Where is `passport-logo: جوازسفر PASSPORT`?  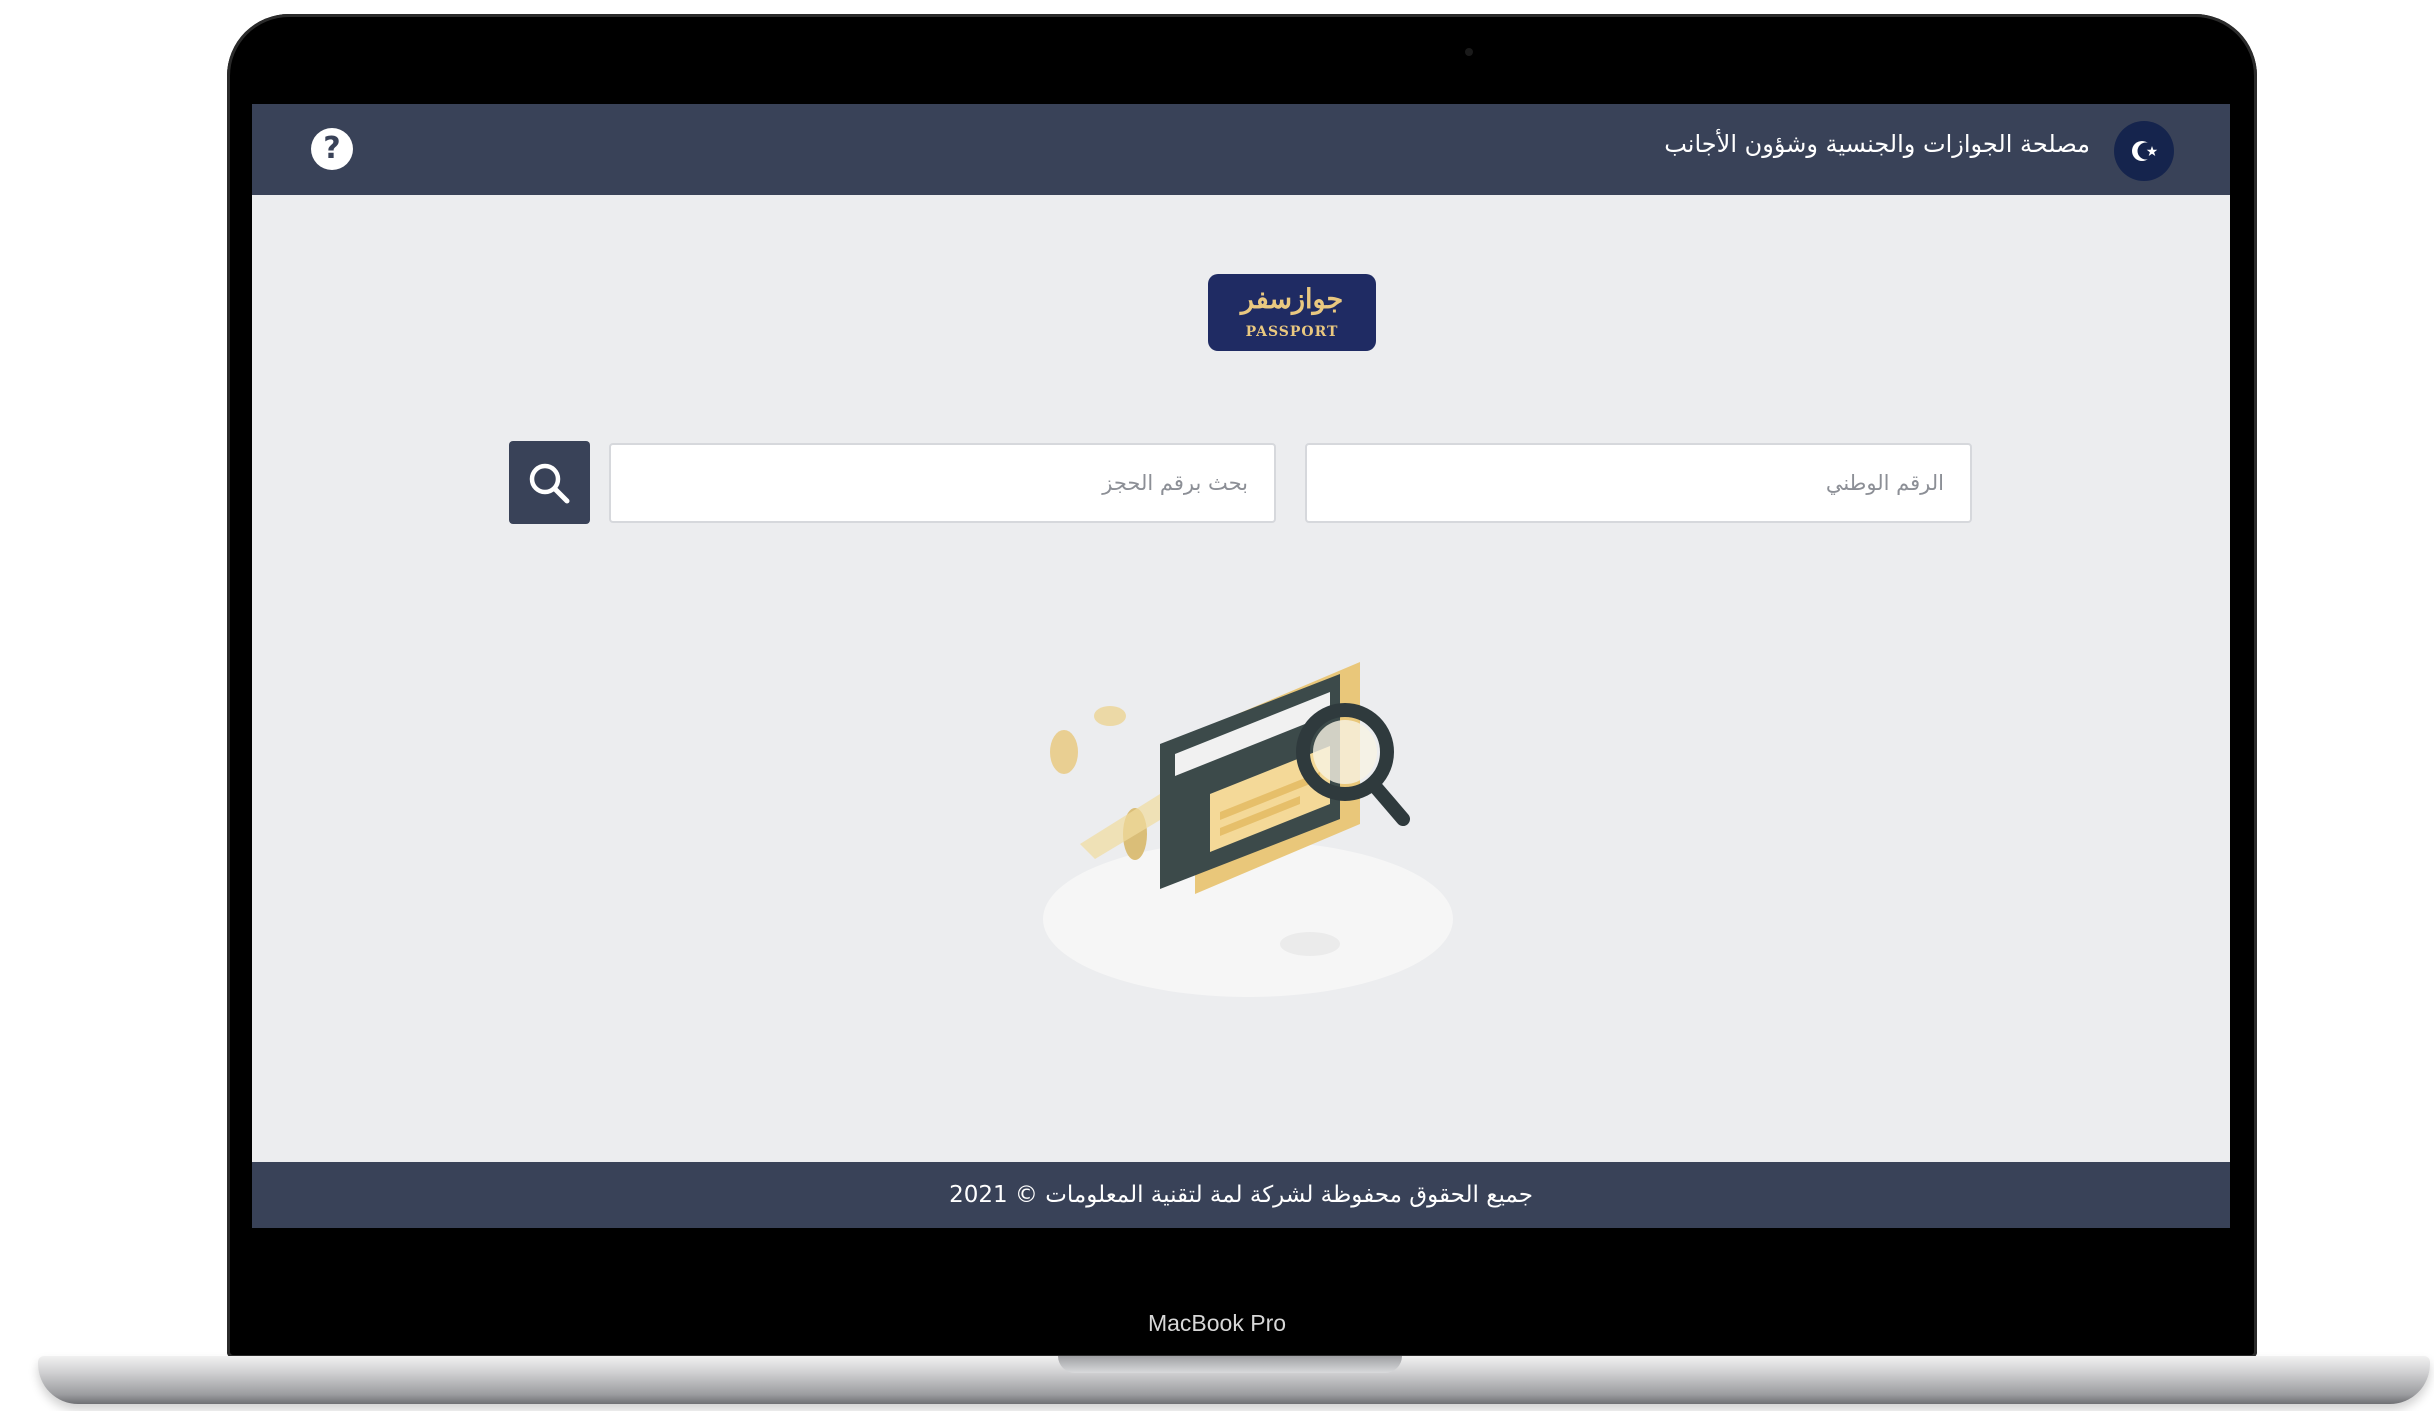 passport-logo: جوازسفر PASSPORT is located at coordinates (1292, 312).